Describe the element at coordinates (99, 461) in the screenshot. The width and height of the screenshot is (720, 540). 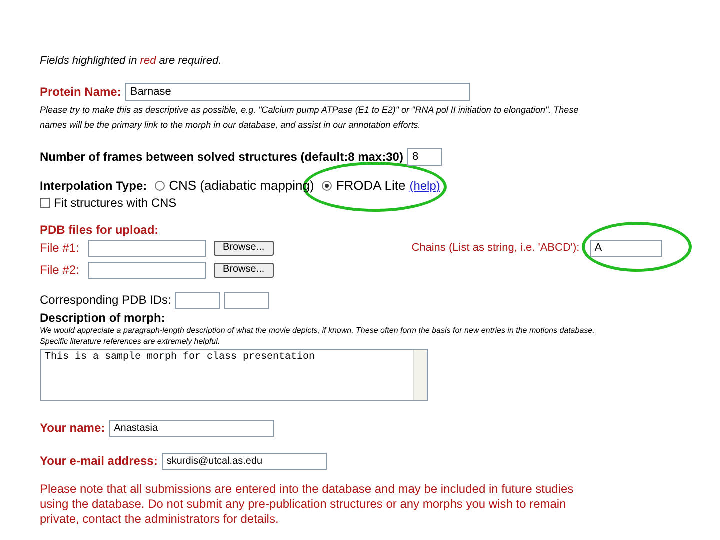
I see `field-label: Your e-mail address:` at that location.